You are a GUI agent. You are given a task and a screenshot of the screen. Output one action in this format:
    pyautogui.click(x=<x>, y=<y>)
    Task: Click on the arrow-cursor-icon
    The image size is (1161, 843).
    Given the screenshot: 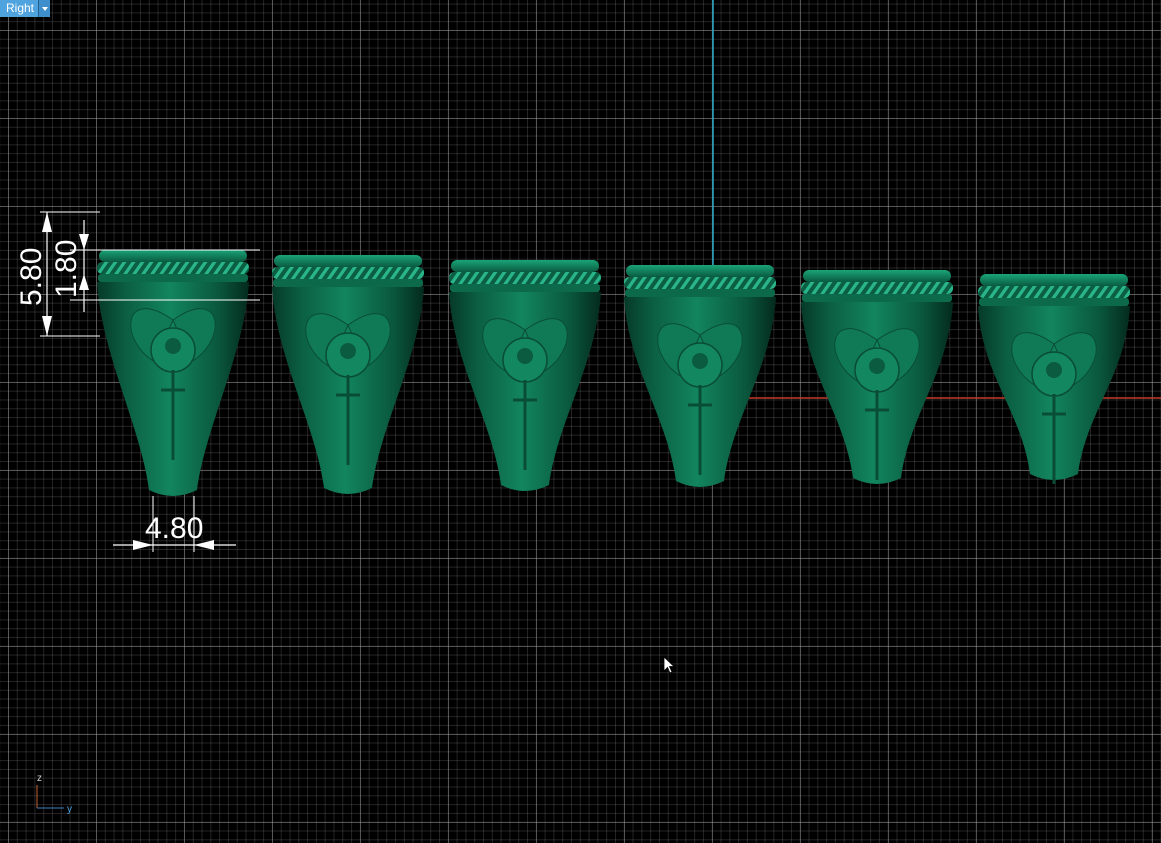 What is the action you would take?
    pyautogui.click(x=669, y=665)
    